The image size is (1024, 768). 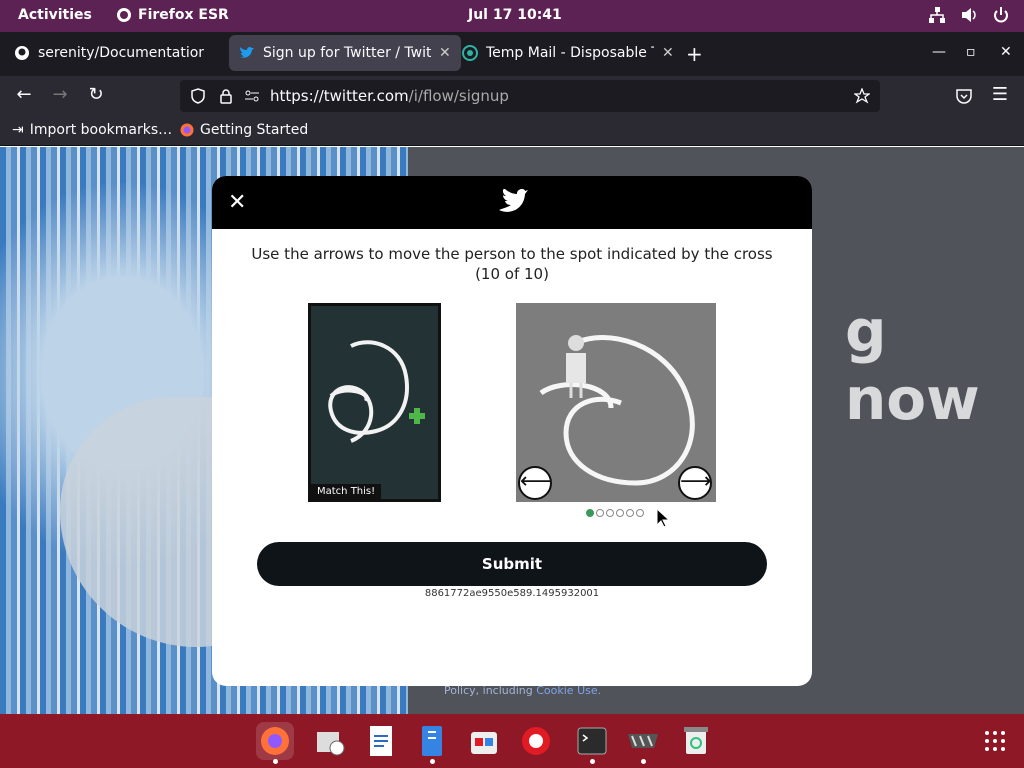 I want to click on files-icon, so click(x=432, y=741).